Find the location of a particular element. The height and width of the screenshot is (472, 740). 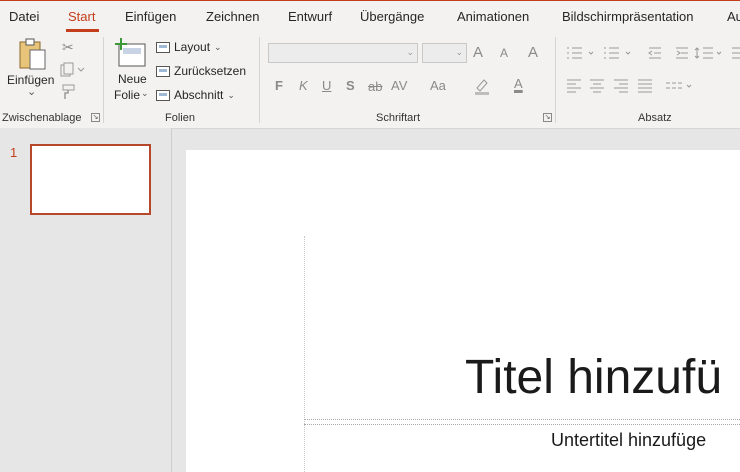

tab-animationen: Animationen is located at coordinates (493, 16).